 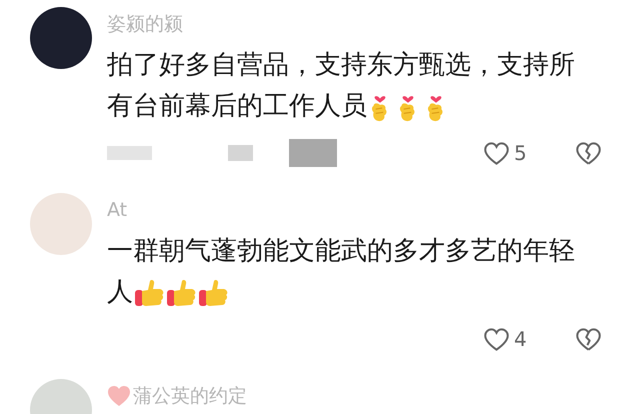 I want to click on username: At, so click(x=117, y=210).